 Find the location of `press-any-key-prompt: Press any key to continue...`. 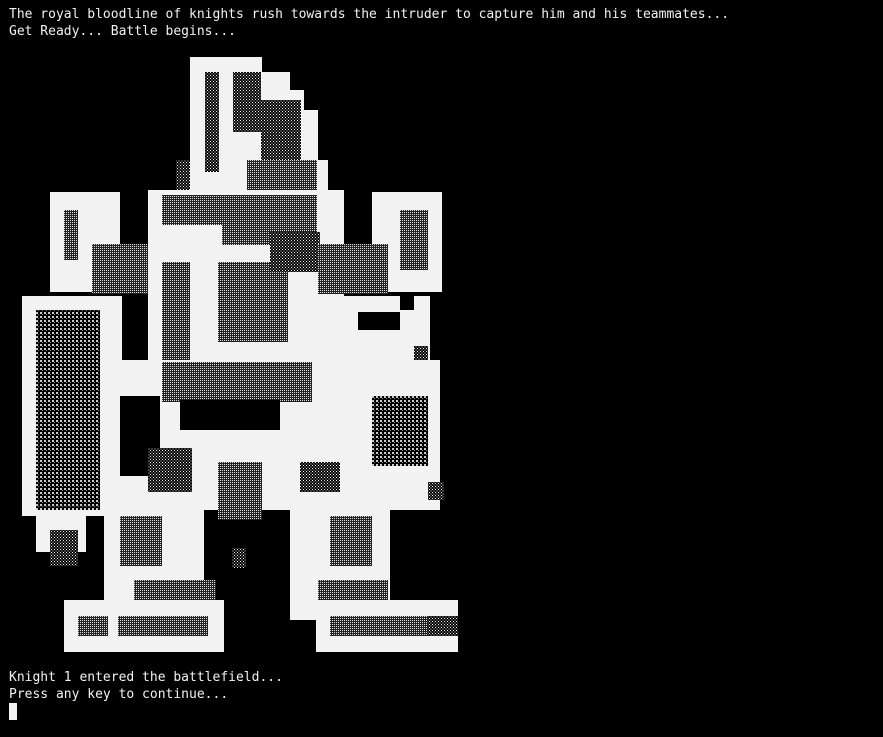

press-any-key-prompt: Press any key to continue... is located at coordinates (119, 694).